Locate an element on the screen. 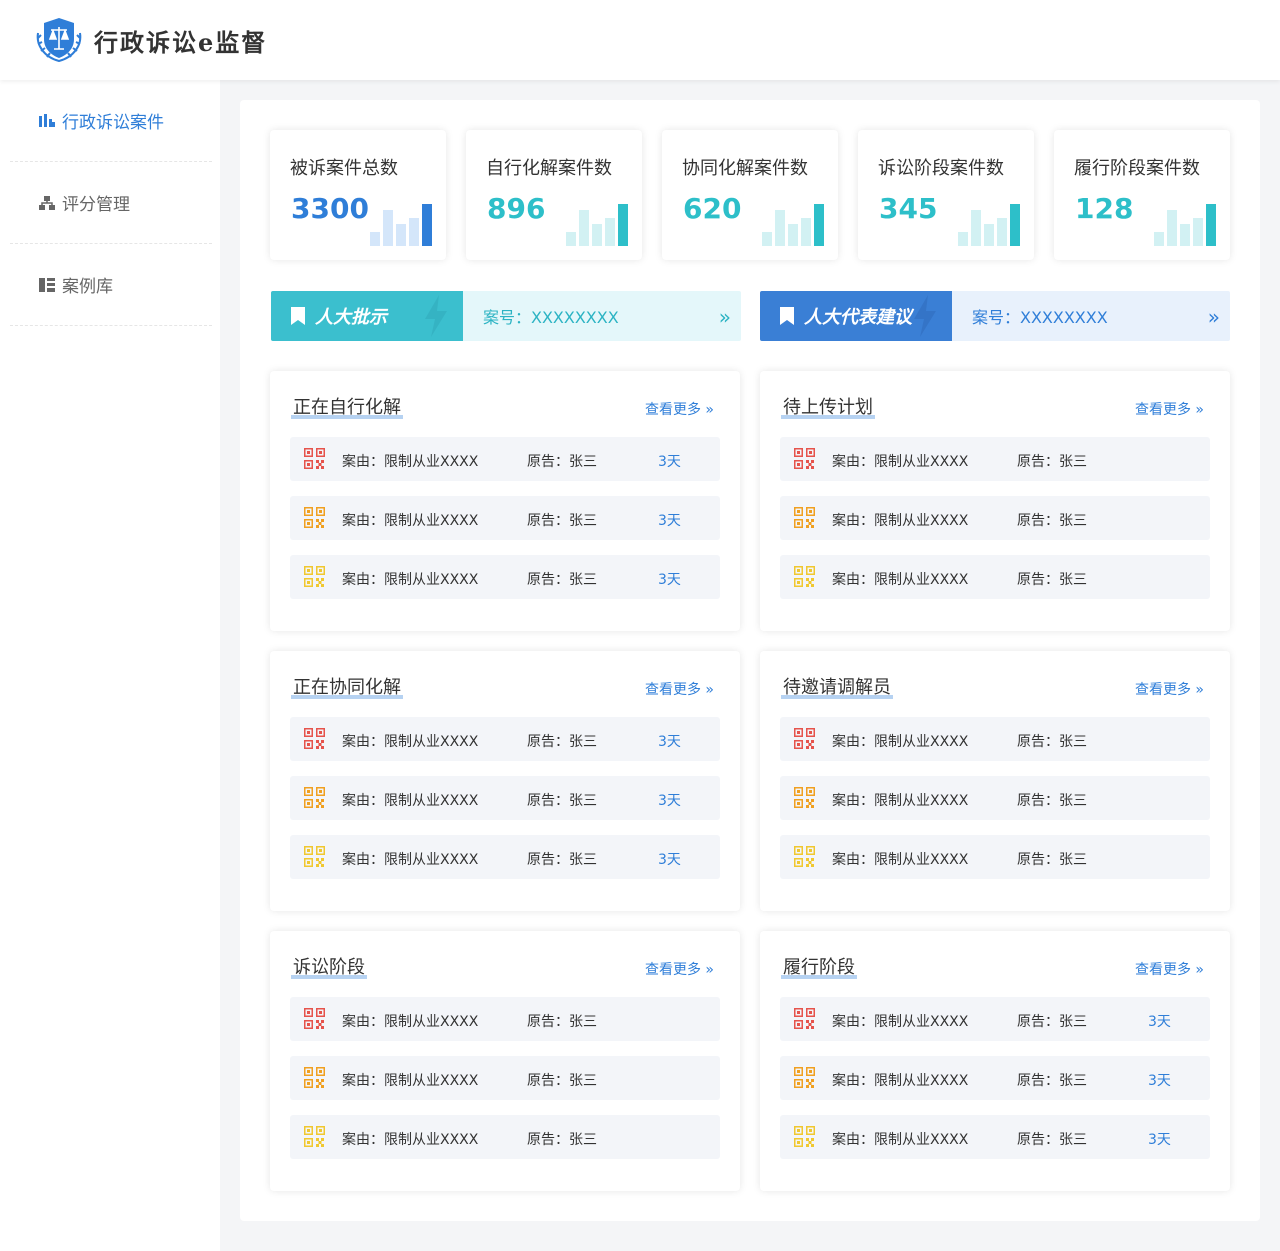  stat-label: 履行阶段案件数 is located at coordinates (1137, 168).